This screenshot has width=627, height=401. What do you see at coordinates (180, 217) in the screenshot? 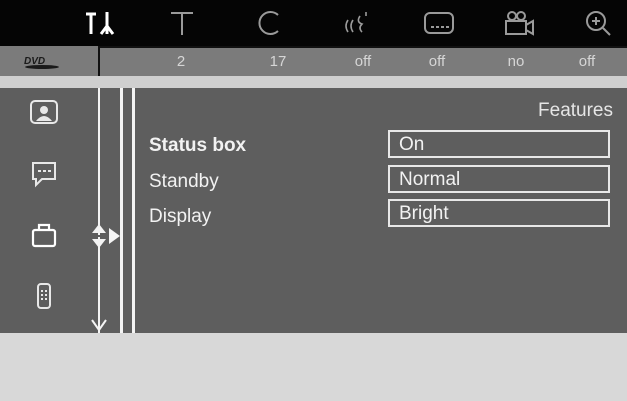
I see `display-label: Display` at bounding box center [180, 217].